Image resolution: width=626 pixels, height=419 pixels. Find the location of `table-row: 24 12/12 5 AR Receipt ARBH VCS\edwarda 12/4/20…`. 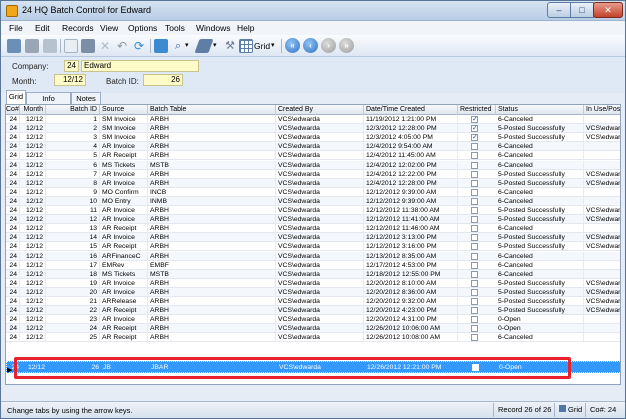

table-row: 24 12/12 5 AR Receipt ARBH VCS\edwarda 12/4/20… is located at coordinates (313, 156).